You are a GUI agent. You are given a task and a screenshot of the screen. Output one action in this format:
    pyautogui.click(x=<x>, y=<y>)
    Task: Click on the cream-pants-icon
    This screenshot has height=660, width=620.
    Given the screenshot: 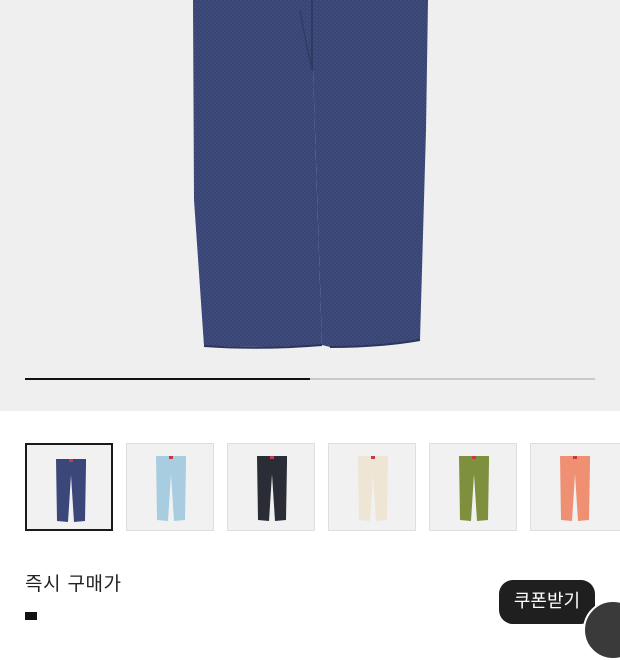 What is the action you would take?
    pyautogui.click(x=373, y=488)
    